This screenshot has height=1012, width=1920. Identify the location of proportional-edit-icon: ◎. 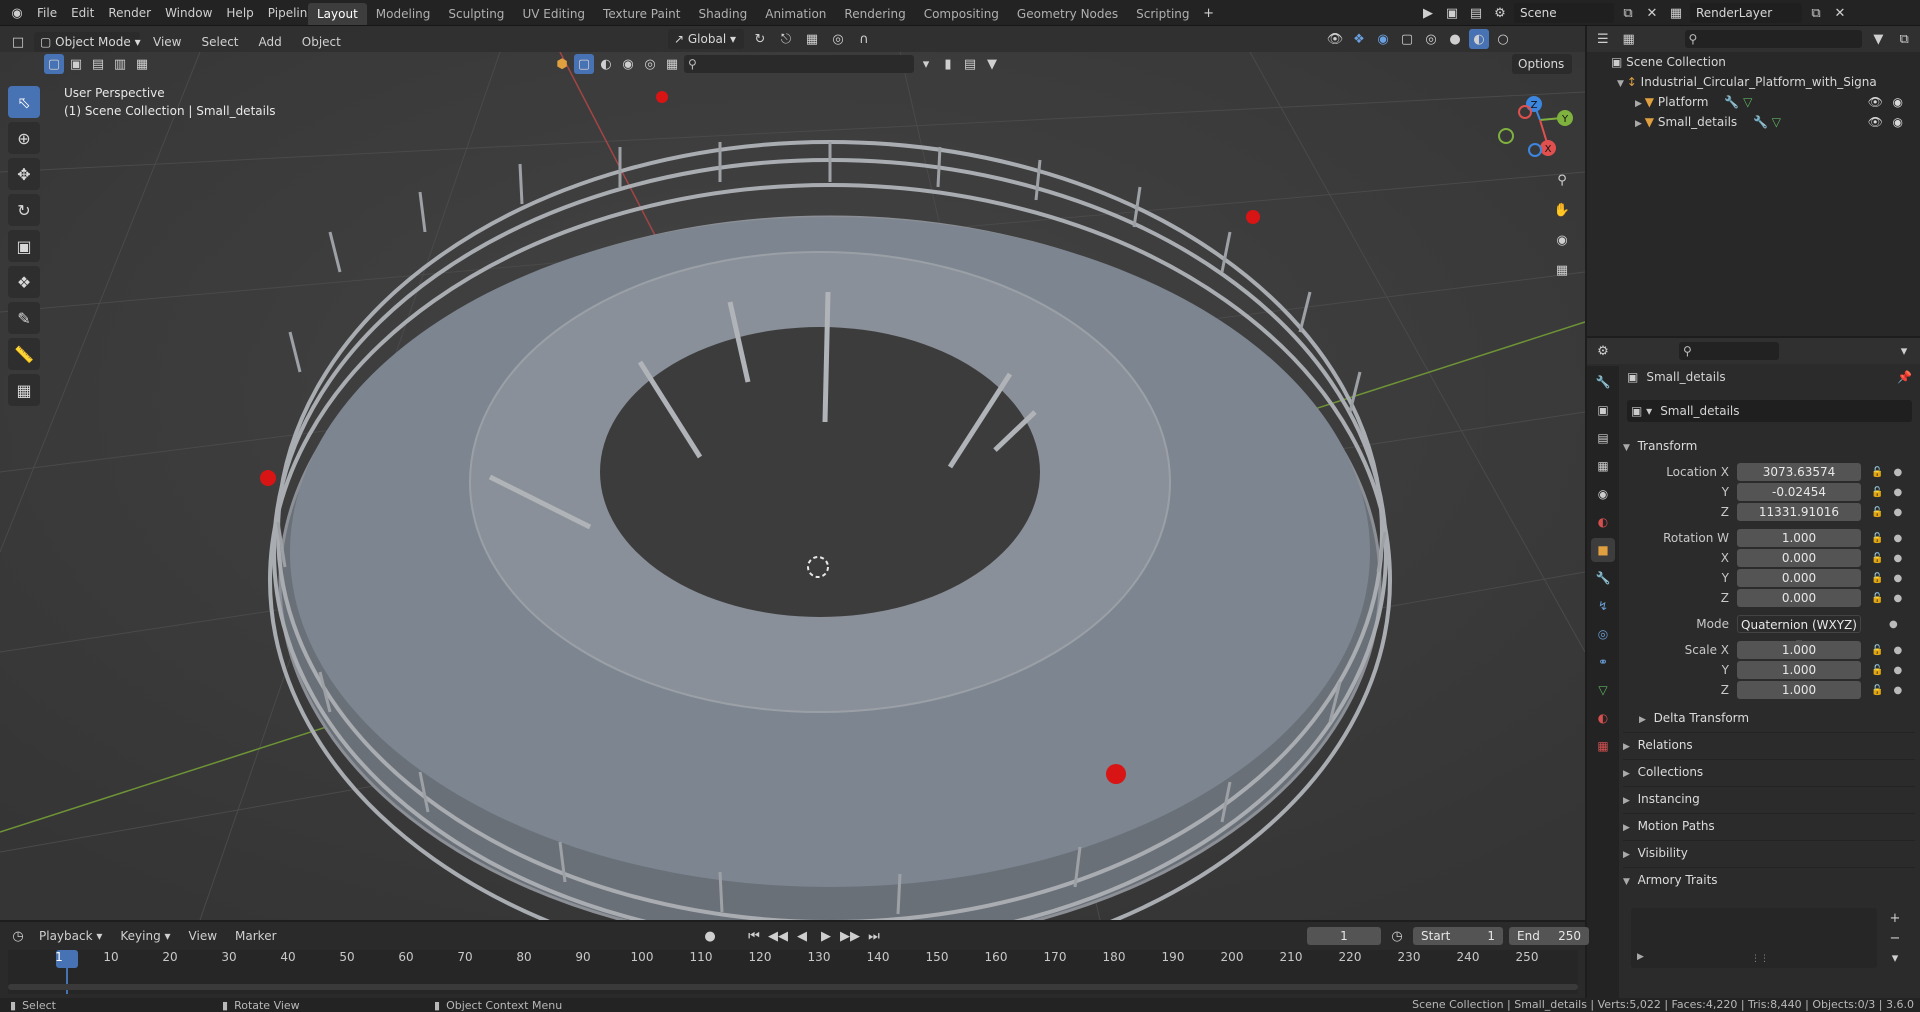
(838, 39).